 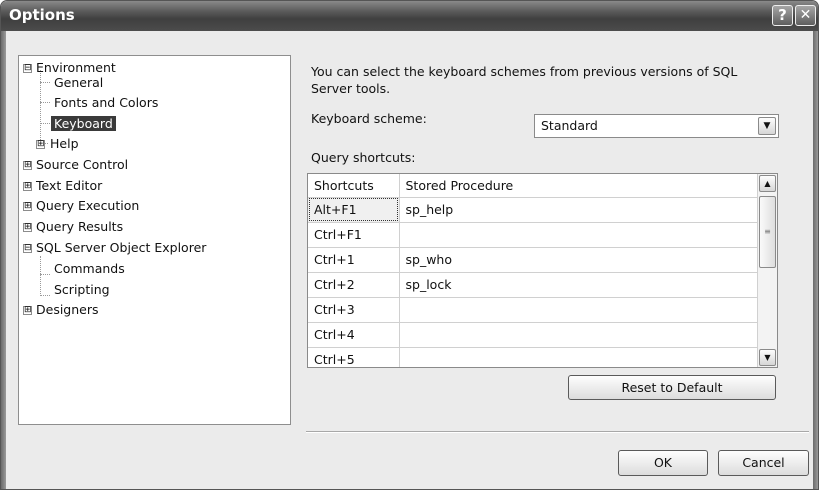 I want to click on tree-item-commands: Commands, so click(x=89, y=269).